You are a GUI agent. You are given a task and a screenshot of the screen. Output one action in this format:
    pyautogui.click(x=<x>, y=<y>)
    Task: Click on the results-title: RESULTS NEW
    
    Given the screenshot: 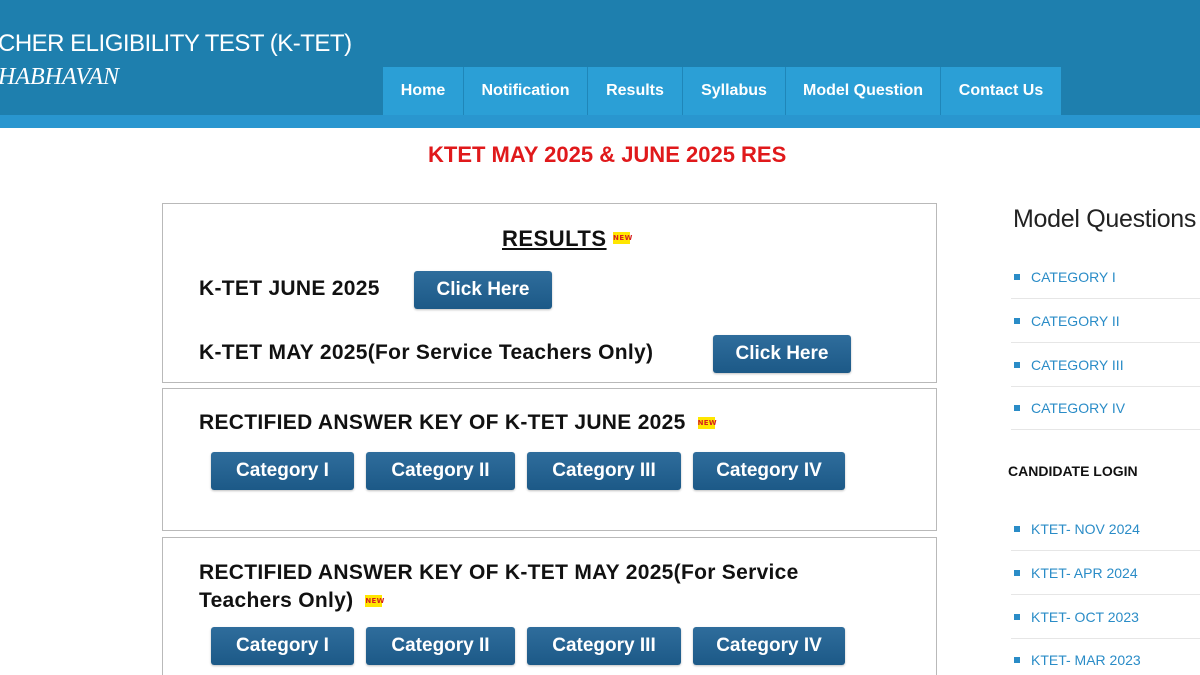 What is the action you would take?
    pyautogui.click(x=567, y=239)
    